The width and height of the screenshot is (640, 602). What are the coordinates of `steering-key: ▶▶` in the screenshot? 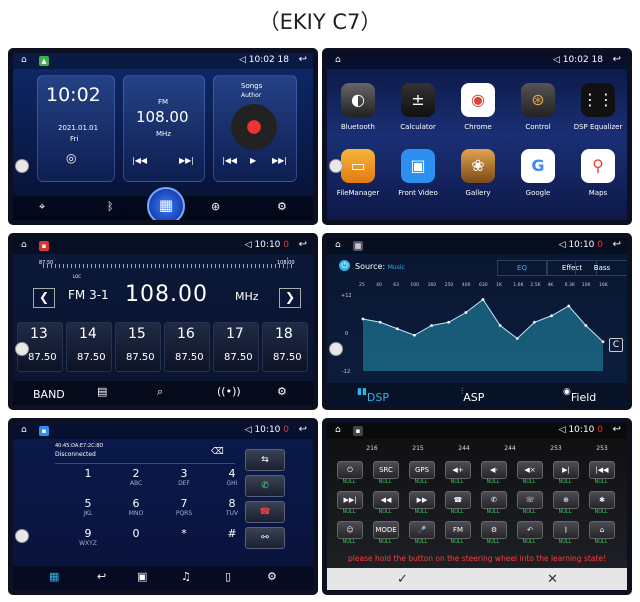 It's located at (422, 500).